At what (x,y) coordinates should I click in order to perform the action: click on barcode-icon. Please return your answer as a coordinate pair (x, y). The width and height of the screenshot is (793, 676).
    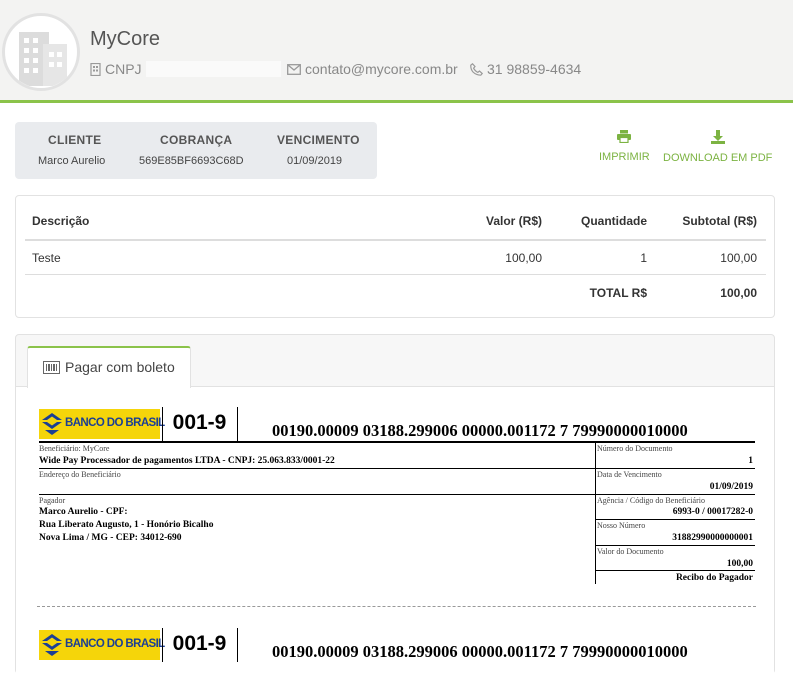
    Looking at the image, I should click on (51, 367).